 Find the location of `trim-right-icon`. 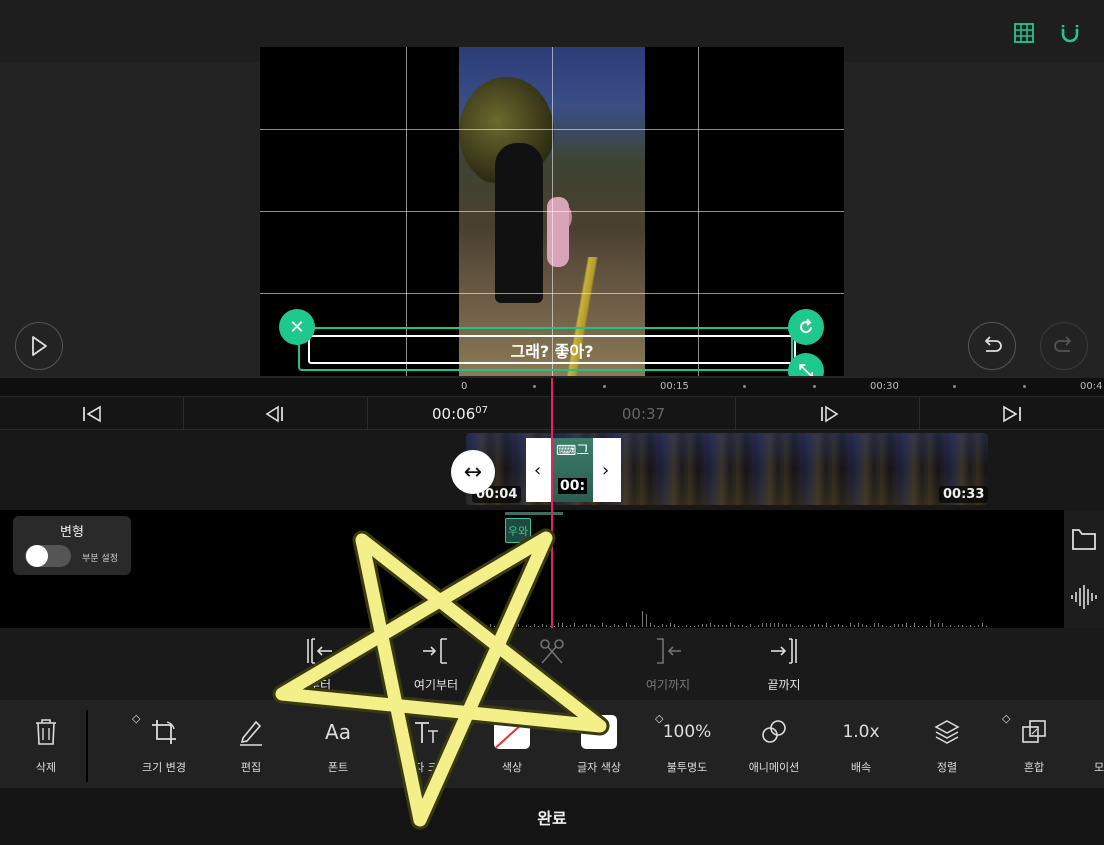

trim-right-icon is located at coordinates (784, 651).